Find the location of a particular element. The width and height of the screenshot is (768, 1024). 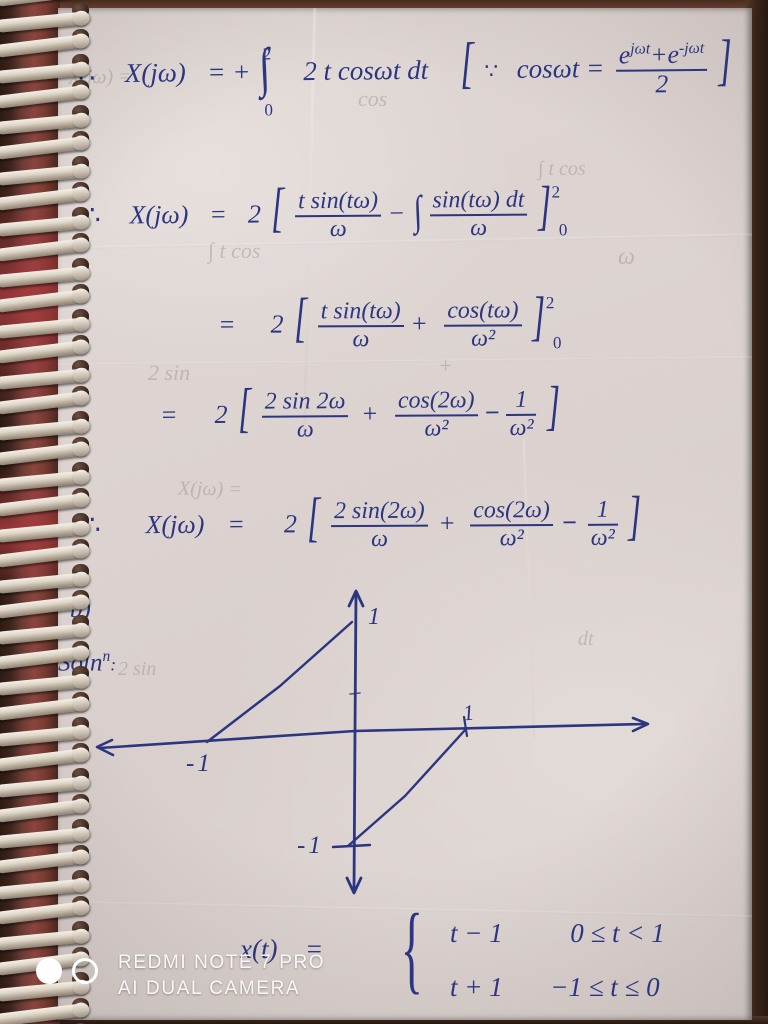

line4-term2-den: ω² is located at coordinates (436, 427).